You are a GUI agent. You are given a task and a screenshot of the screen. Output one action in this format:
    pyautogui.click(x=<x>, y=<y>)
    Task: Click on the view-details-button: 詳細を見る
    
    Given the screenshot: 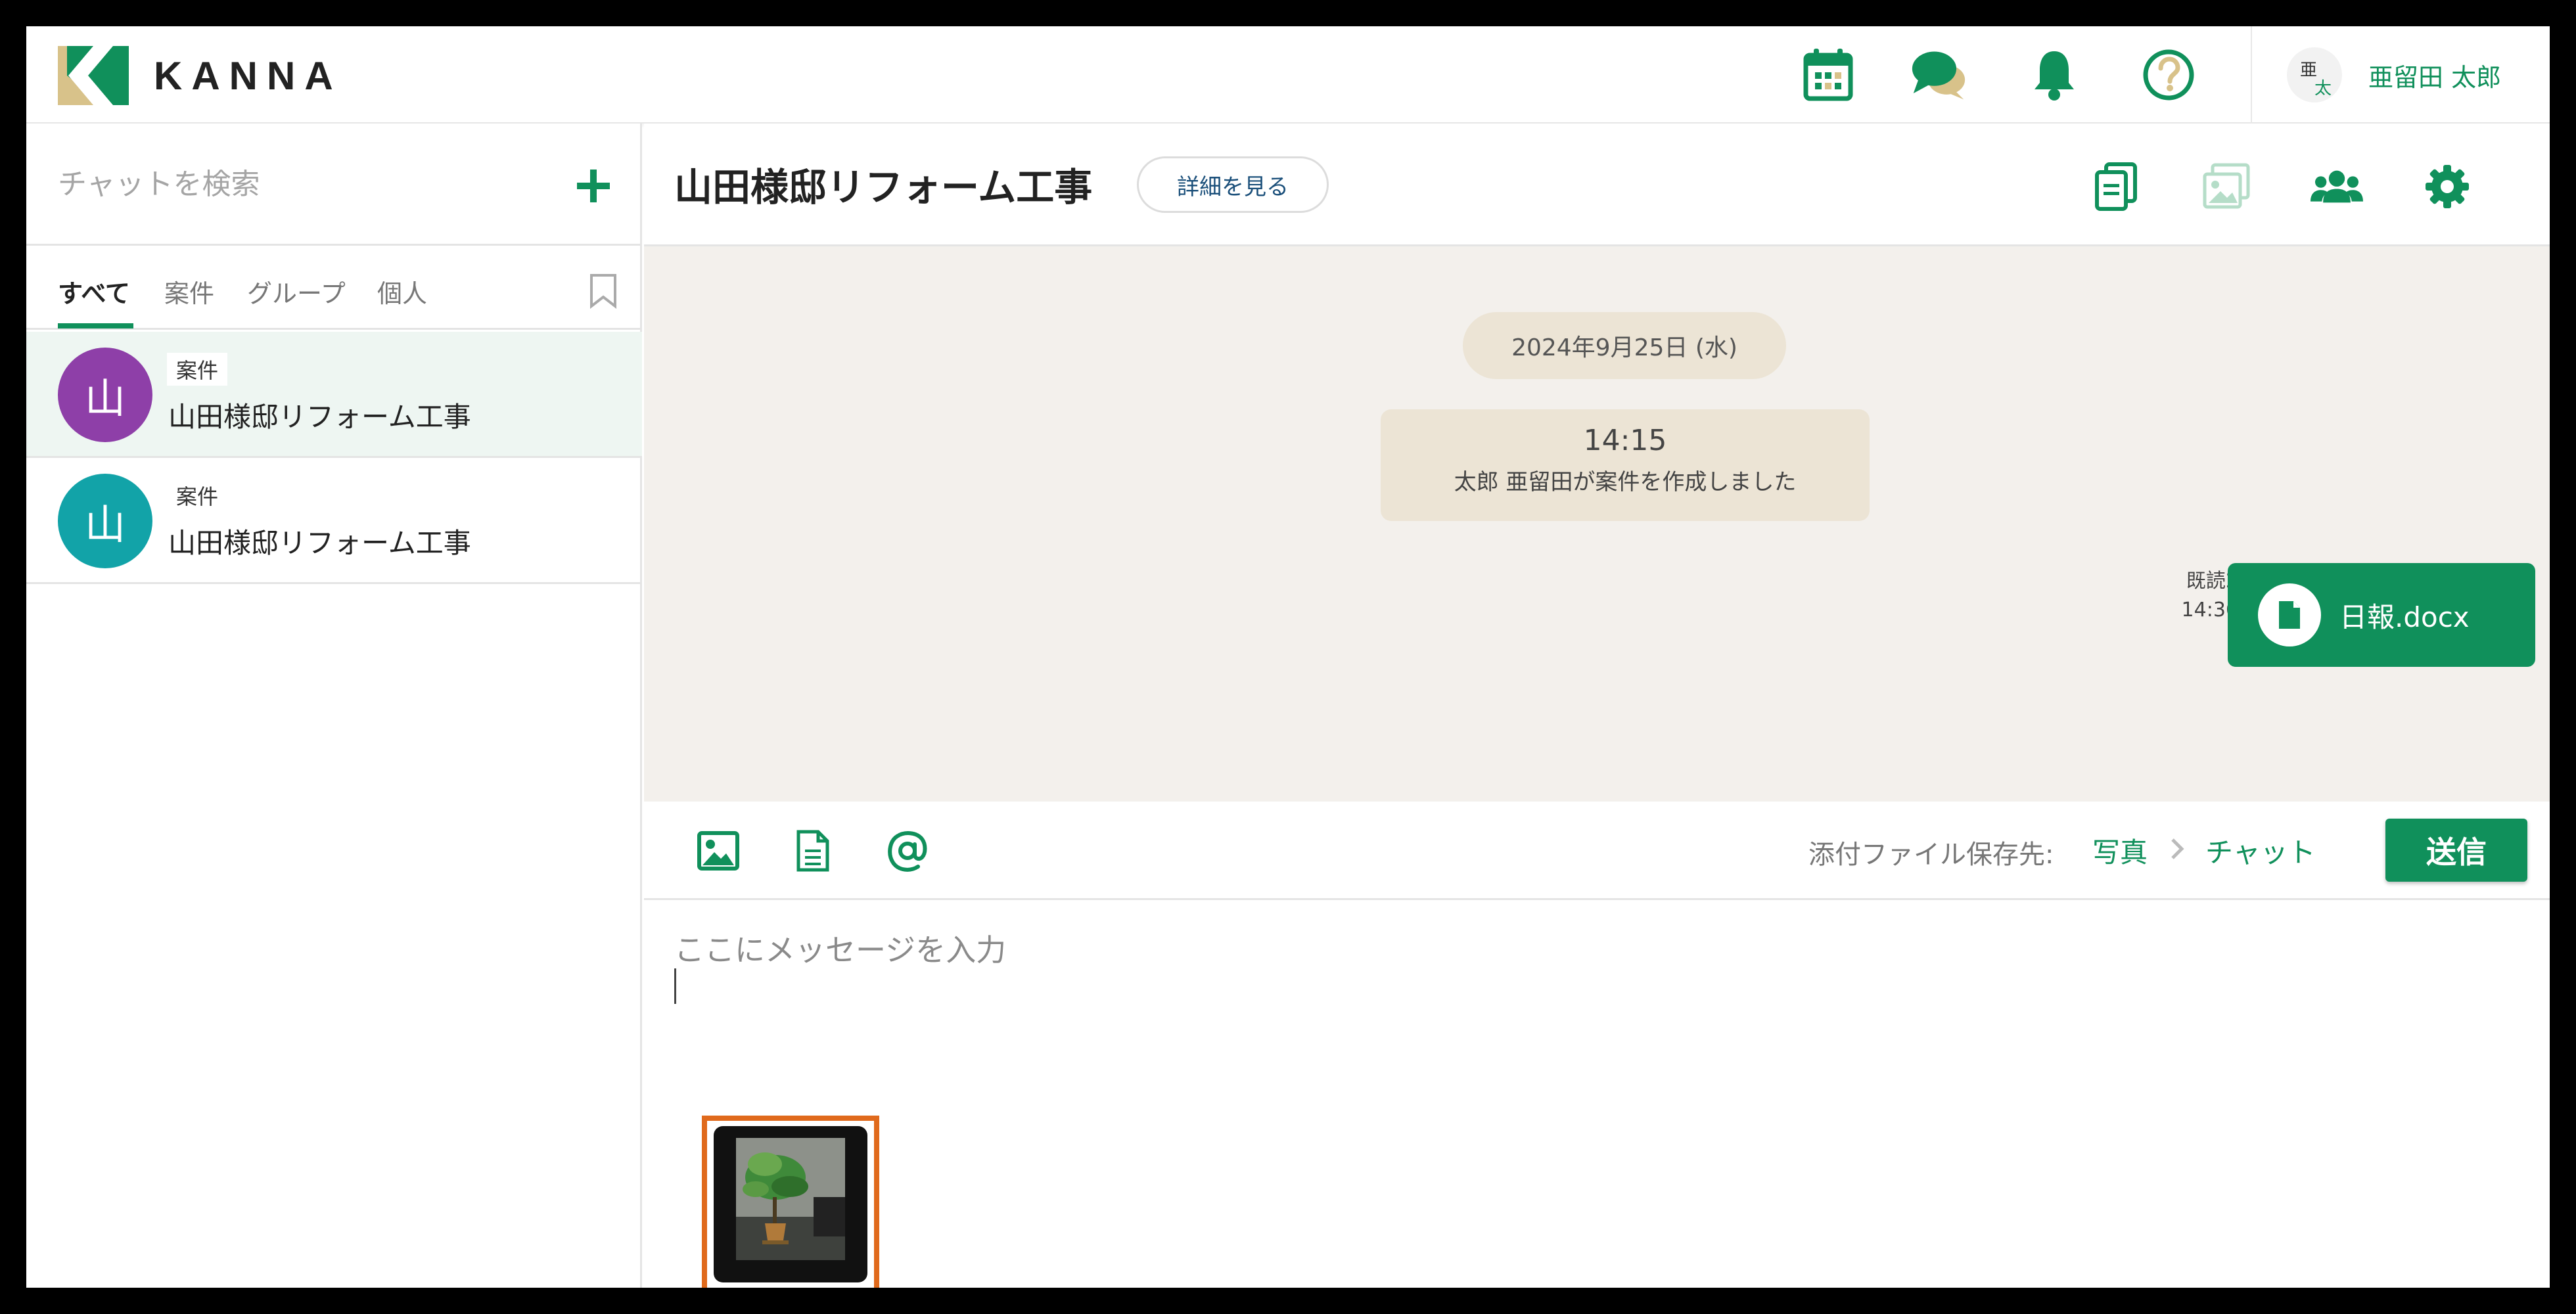 What is the action you would take?
    pyautogui.click(x=1233, y=184)
    